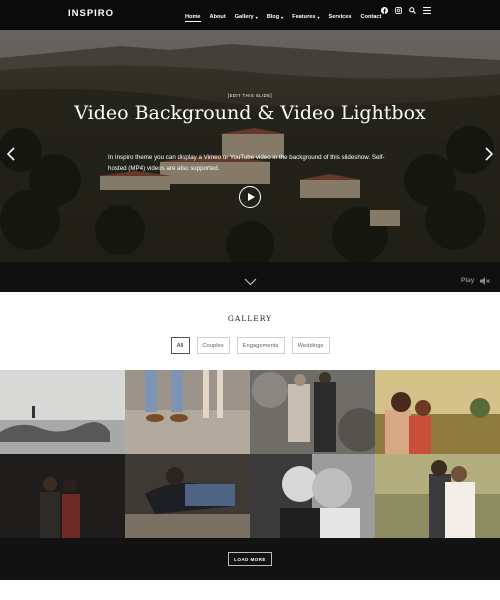 The height and width of the screenshot is (600, 500). I want to click on nav-item-about: About, so click(218, 17).